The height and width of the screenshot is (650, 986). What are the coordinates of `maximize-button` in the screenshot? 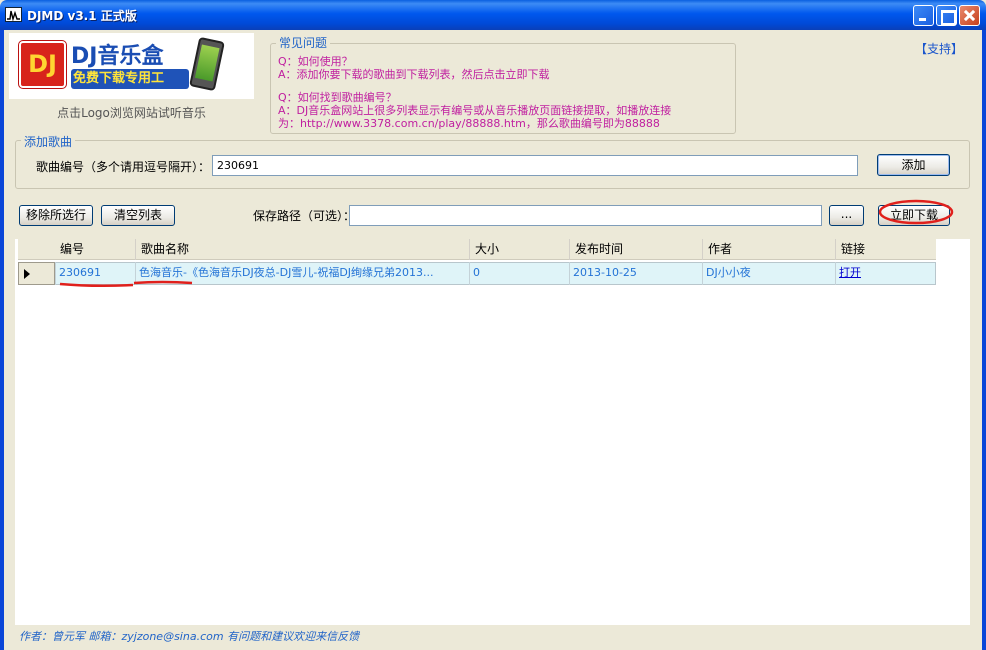 It's located at (946, 15).